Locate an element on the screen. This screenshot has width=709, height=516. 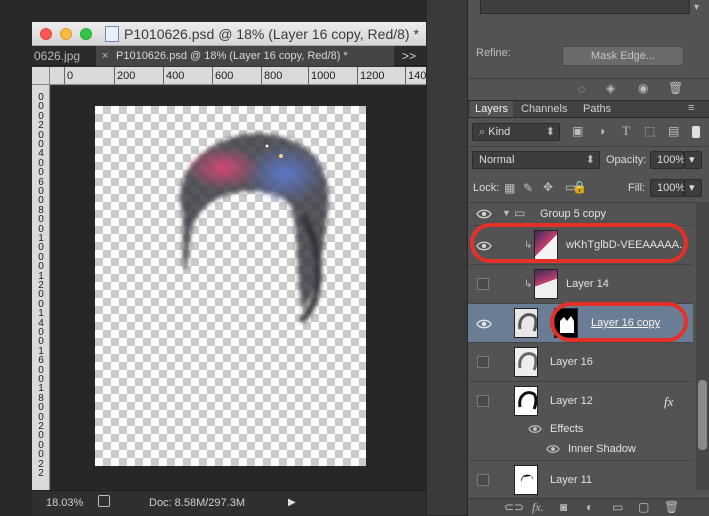
panel-dock-strip is located at coordinates (447, 257).